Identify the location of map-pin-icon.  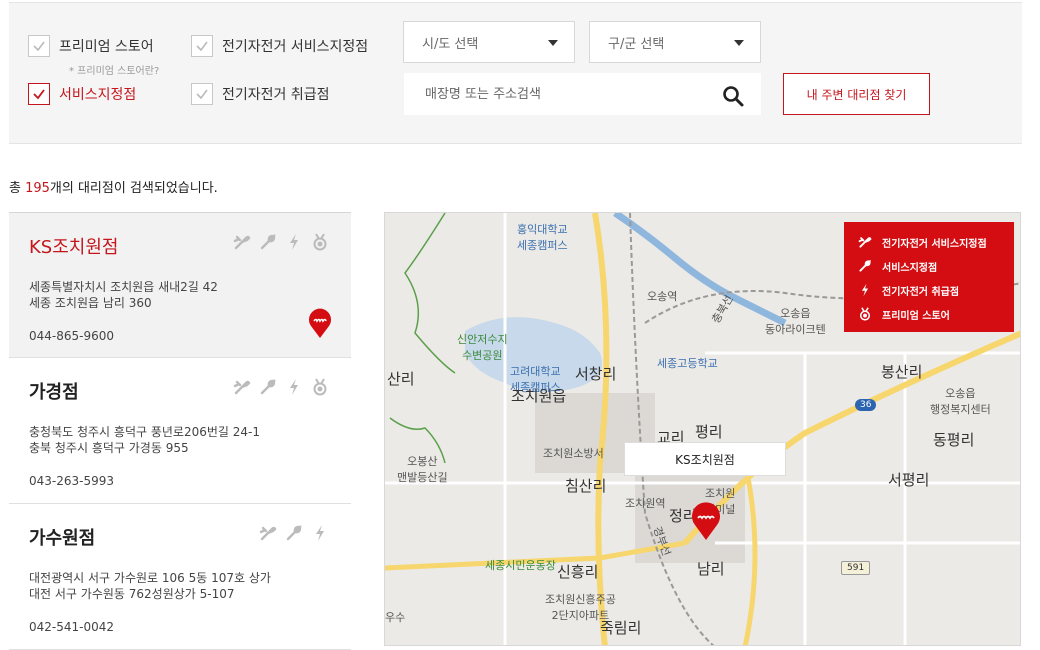
(320, 323).